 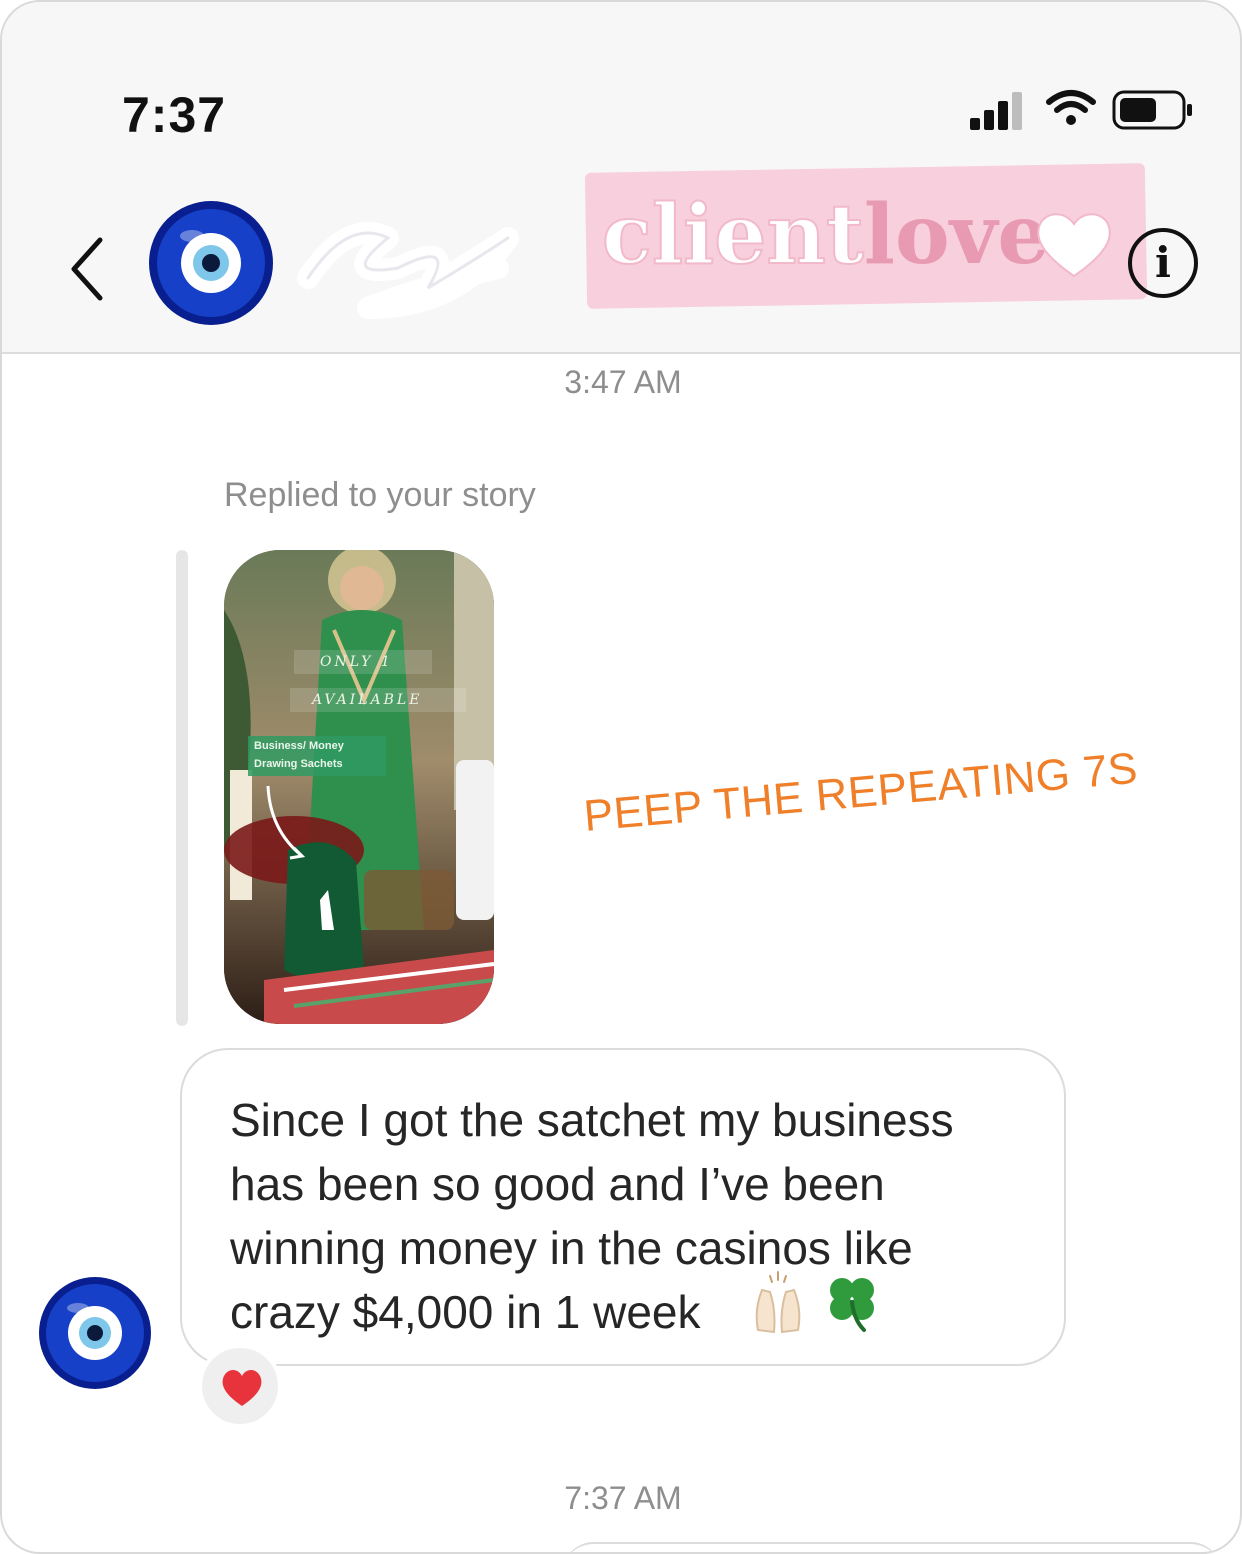 What do you see at coordinates (95, 1333) in the screenshot?
I see `sender-avatar` at bounding box center [95, 1333].